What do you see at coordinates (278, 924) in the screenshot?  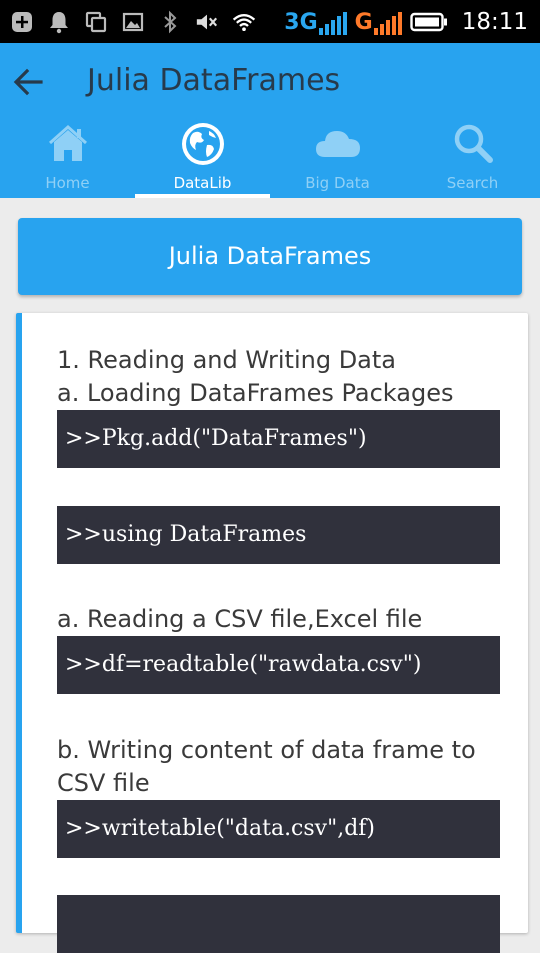 I see `code-block` at bounding box center [278, 924].